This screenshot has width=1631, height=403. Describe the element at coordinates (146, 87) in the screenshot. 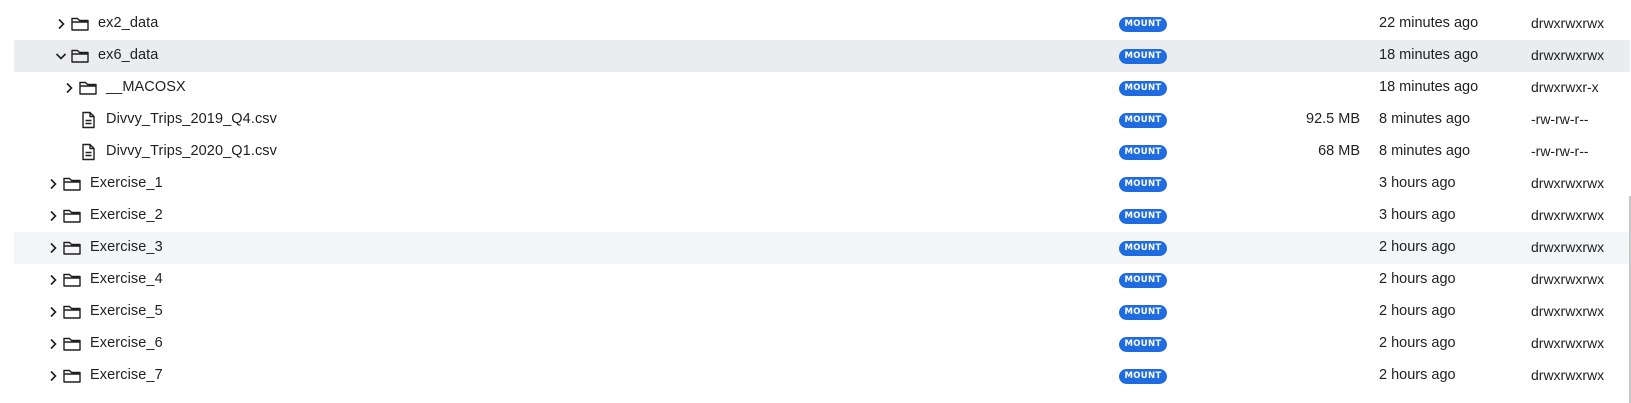

I see `item-name: __MACOSX` at that location.